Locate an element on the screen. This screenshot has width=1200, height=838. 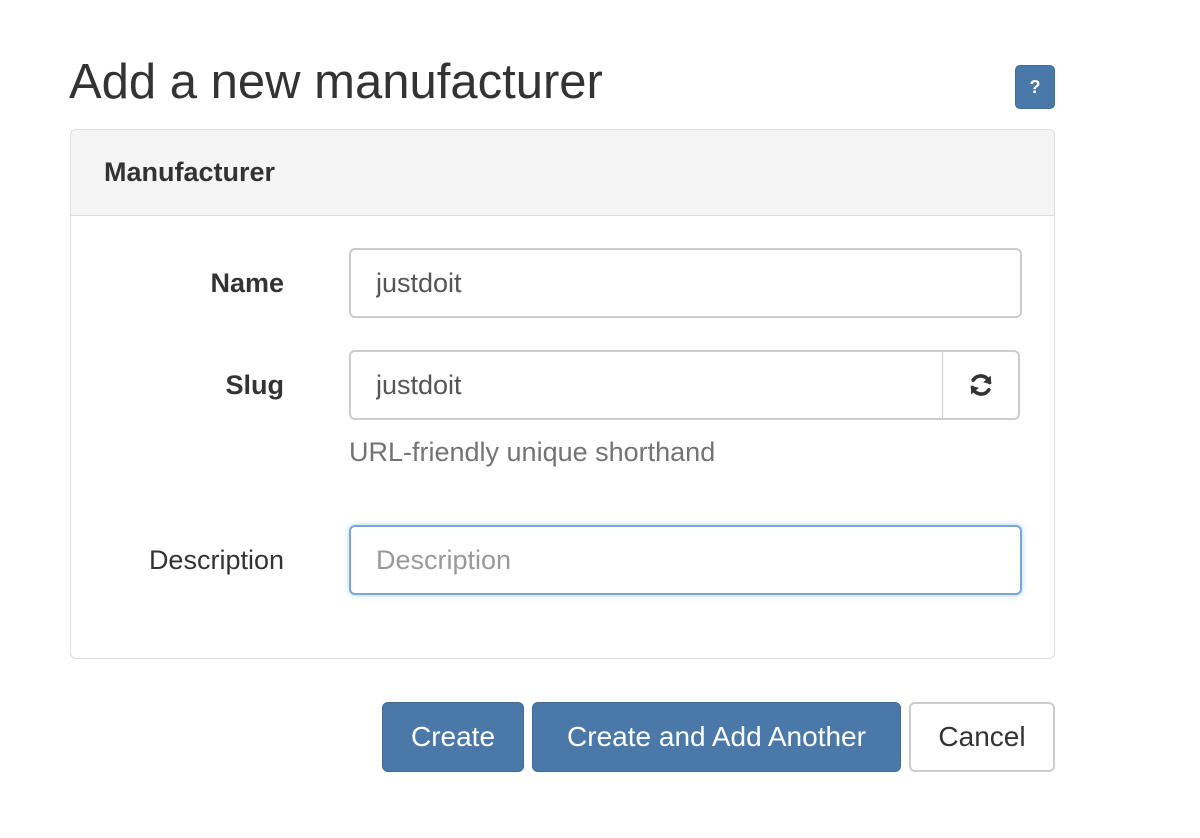
regenerate-slug-button is located at coordinates (981, 385).